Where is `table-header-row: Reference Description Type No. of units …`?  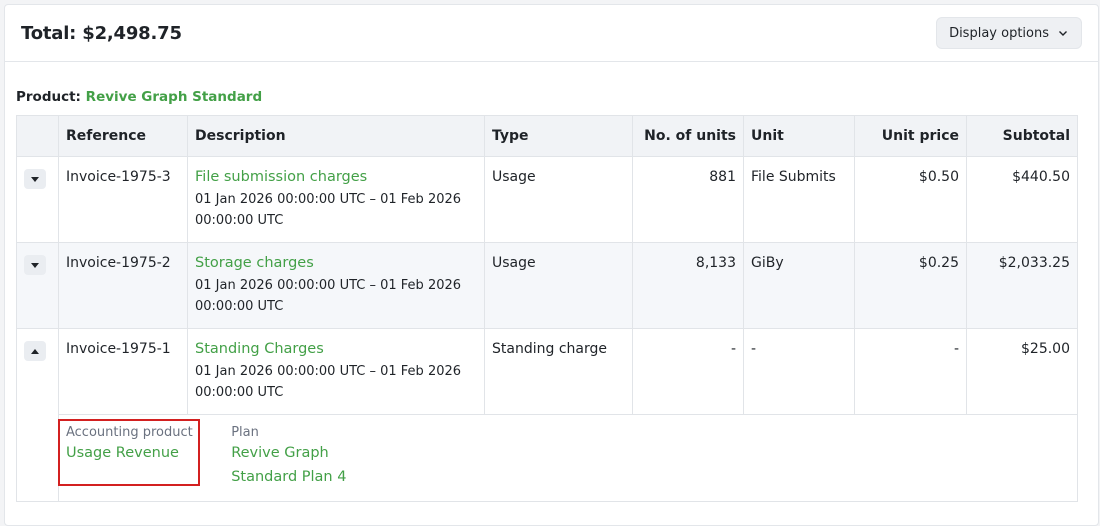 table-header-row: Reference Description Type No. of units … is located at coordinates (547, 136).